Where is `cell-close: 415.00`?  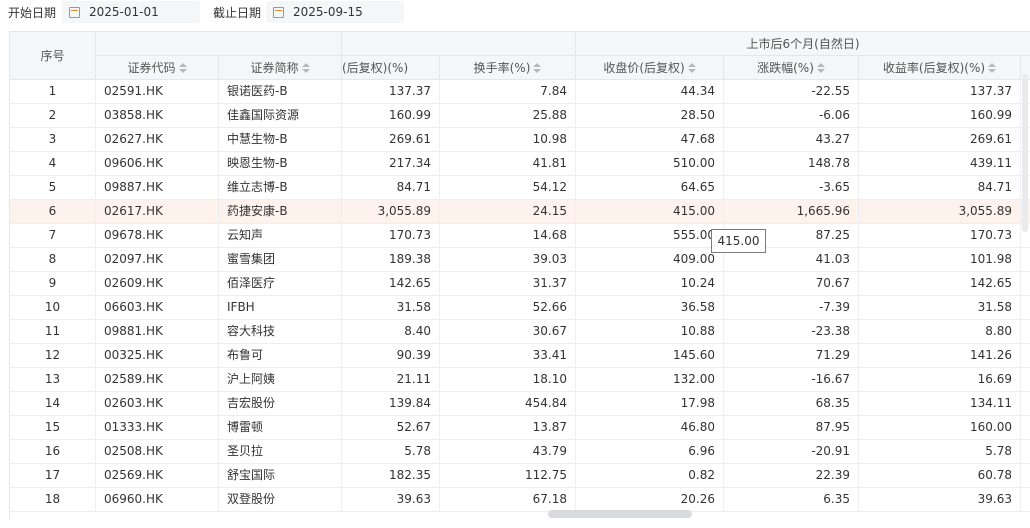 cell-close: 415.00 is located at coordinates (650, 212).